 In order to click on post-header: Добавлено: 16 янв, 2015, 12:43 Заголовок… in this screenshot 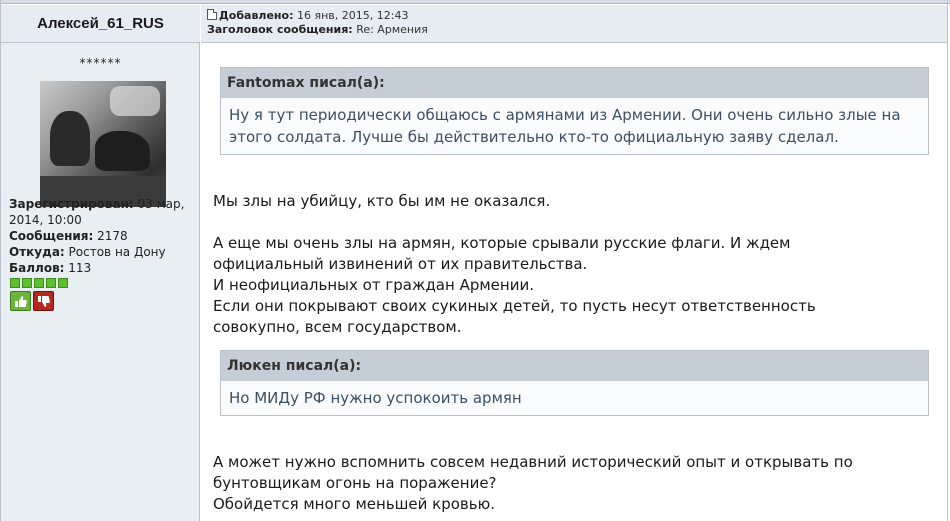, I will do `click(574, 24)`.